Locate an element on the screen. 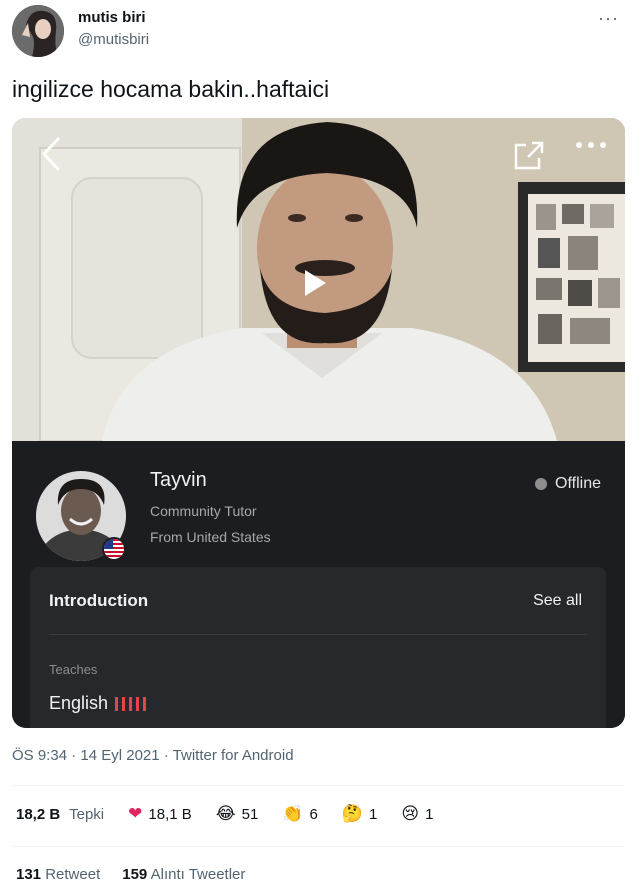  proficiency-bars-icon is located at coordinates (131, 703).